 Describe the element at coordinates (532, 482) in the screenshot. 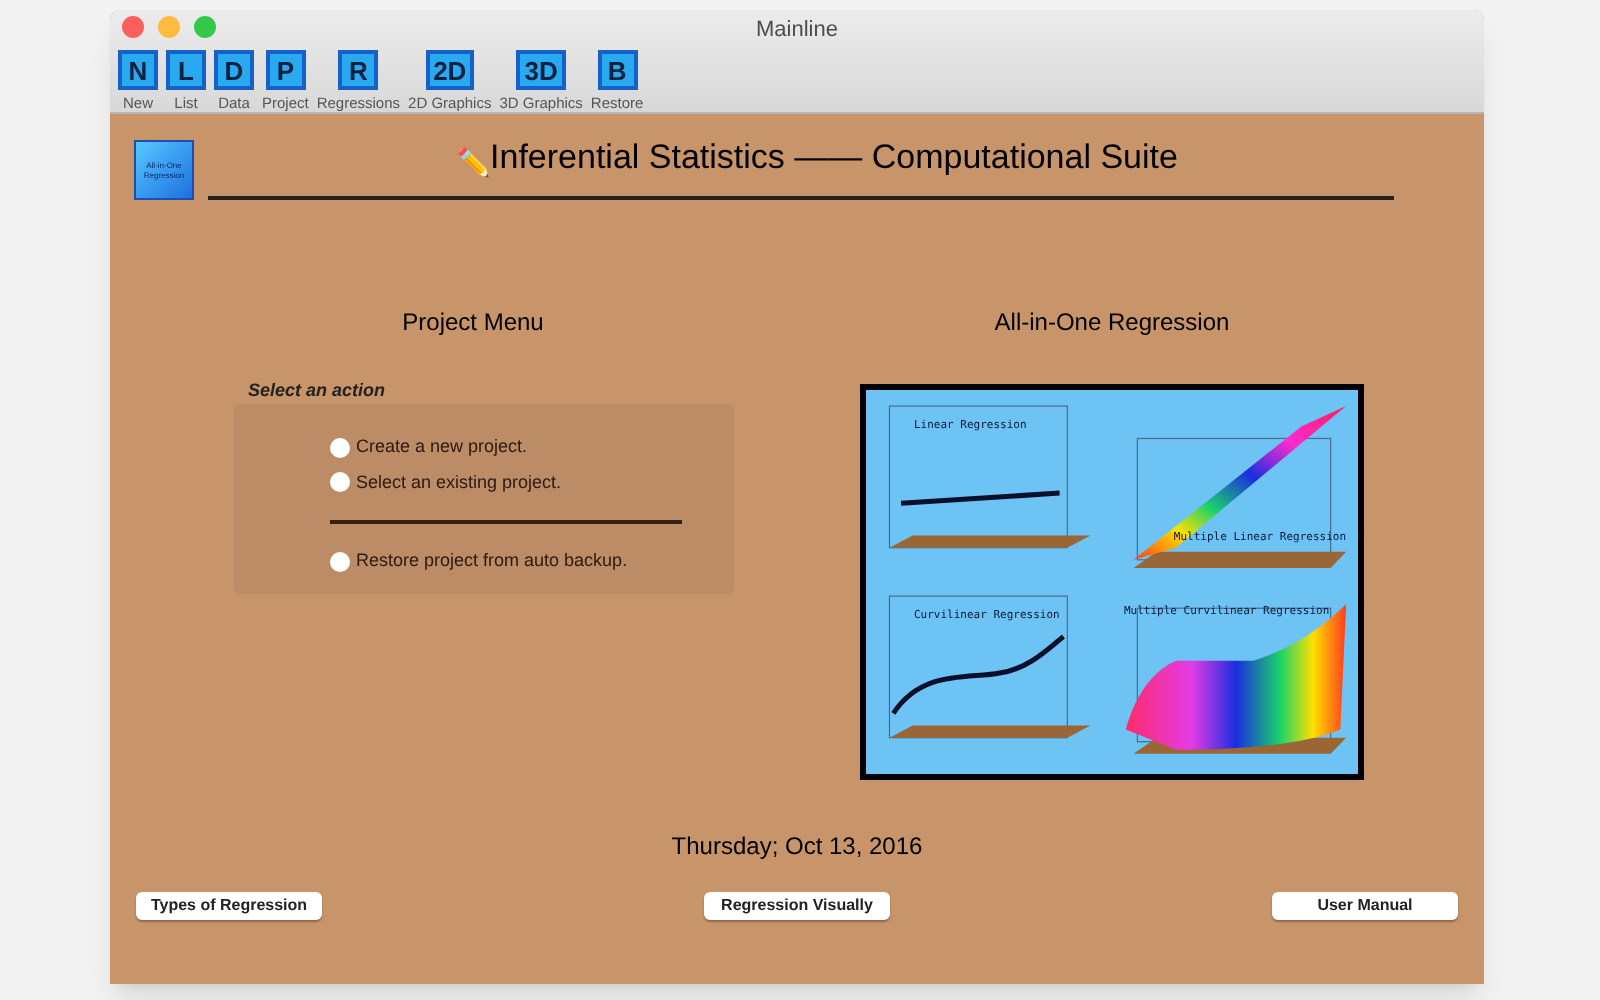

I see `radio-option: Select an existing project.` at that location.